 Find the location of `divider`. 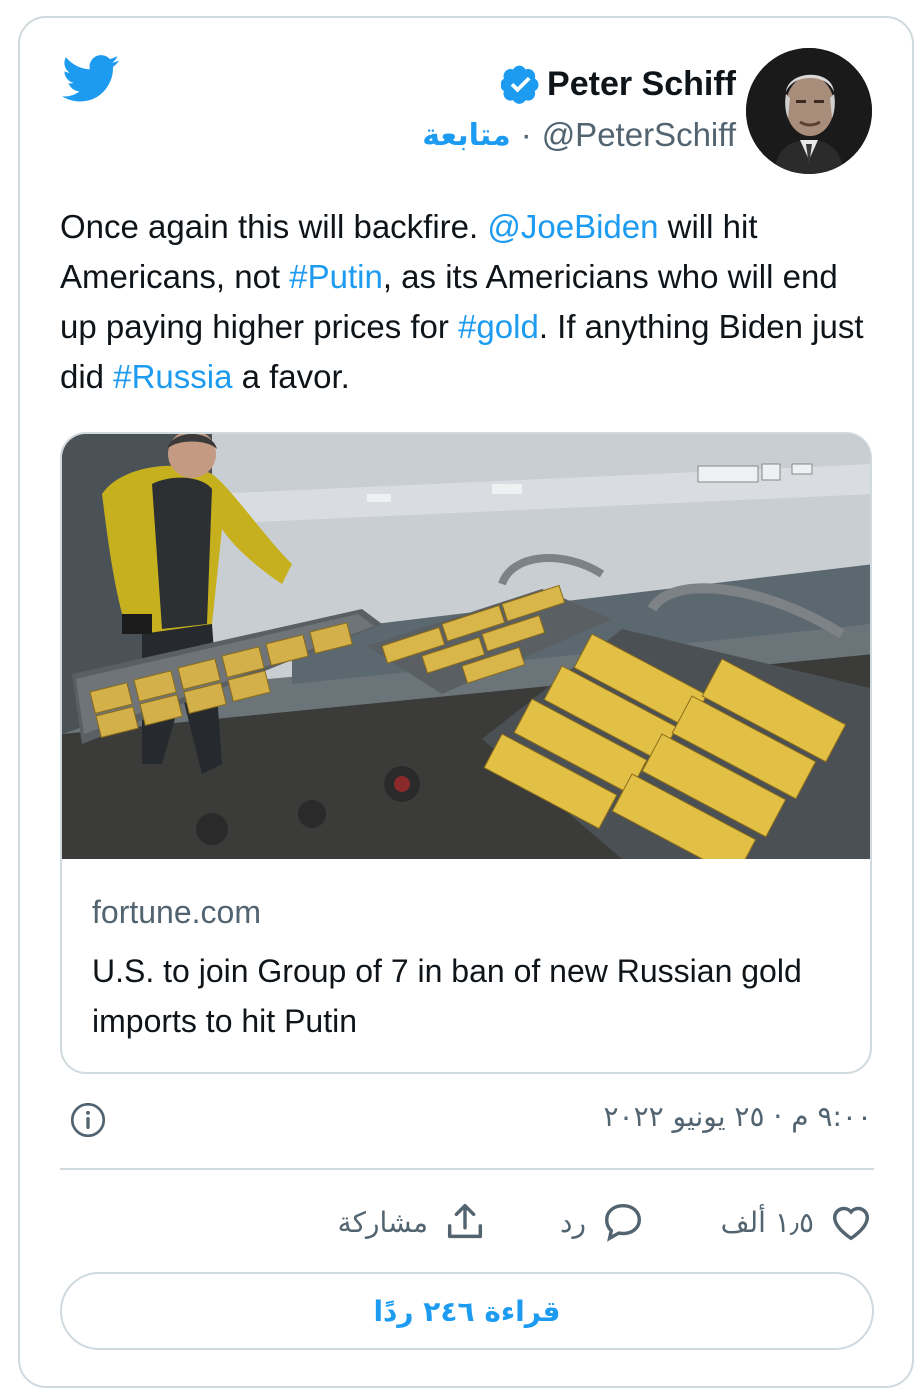

divider is located at coordinates (467, 1169).